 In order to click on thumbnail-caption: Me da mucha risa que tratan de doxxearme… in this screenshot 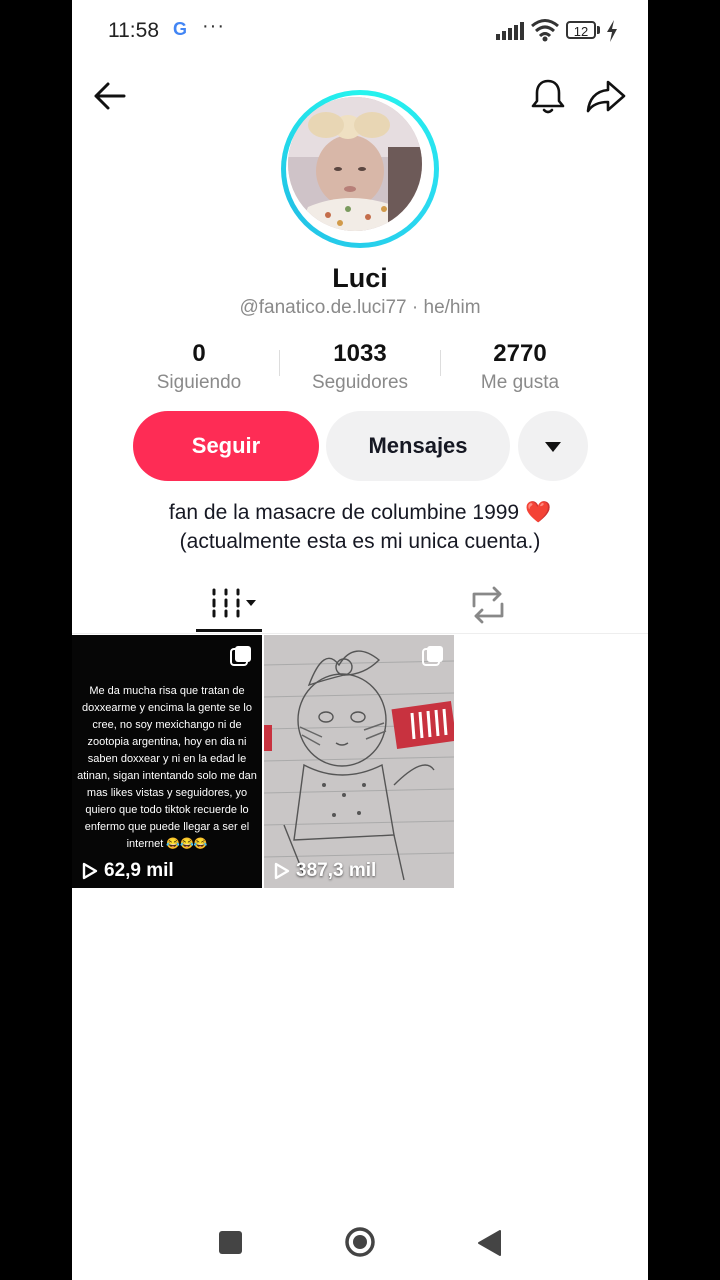, I will do `click(167, 767)`.